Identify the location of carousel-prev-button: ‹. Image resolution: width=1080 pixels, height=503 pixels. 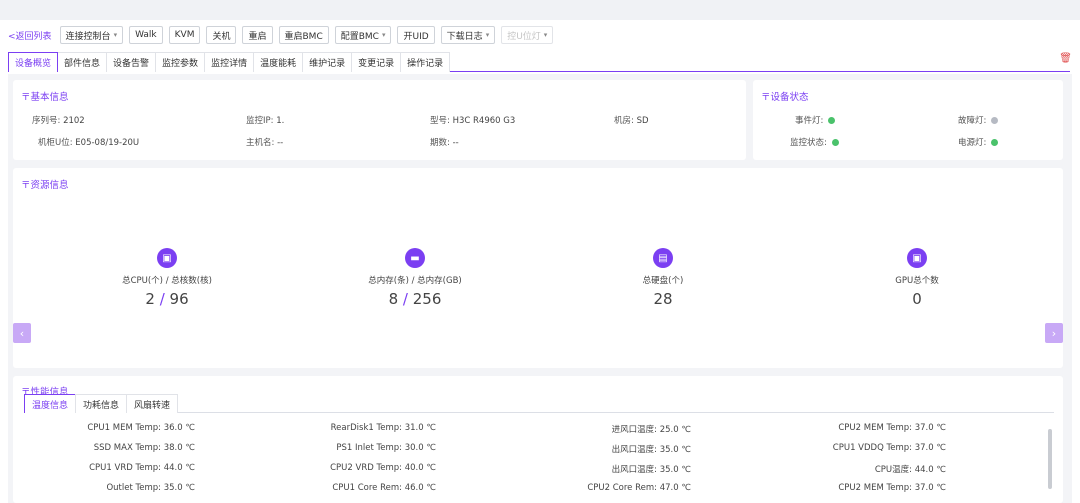
(22, 333).